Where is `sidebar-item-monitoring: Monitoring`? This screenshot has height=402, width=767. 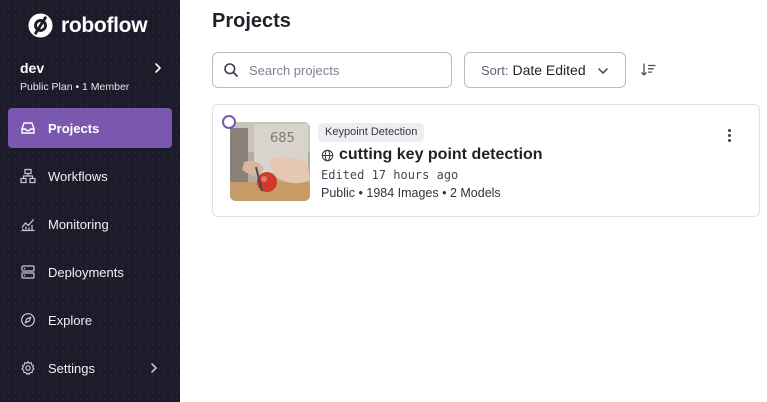
sidebar-item-monitoring: Monitoring is located at coordinates (90, 224).